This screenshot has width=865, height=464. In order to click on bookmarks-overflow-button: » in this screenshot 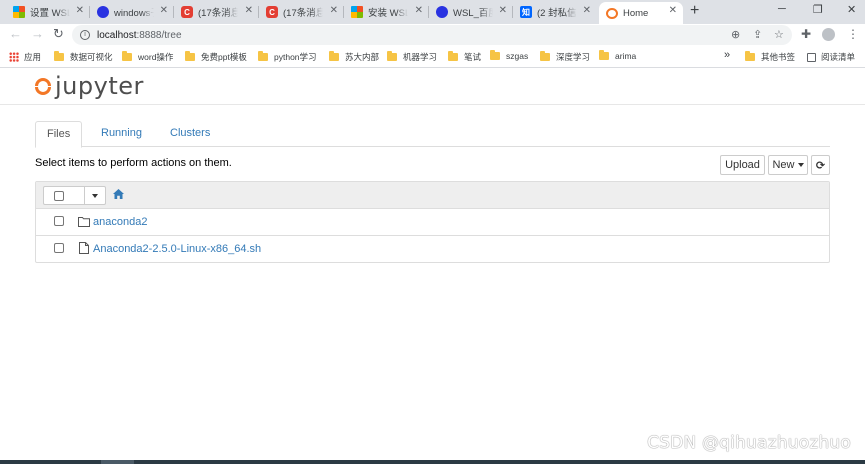, I will do `click(727, 55)`.